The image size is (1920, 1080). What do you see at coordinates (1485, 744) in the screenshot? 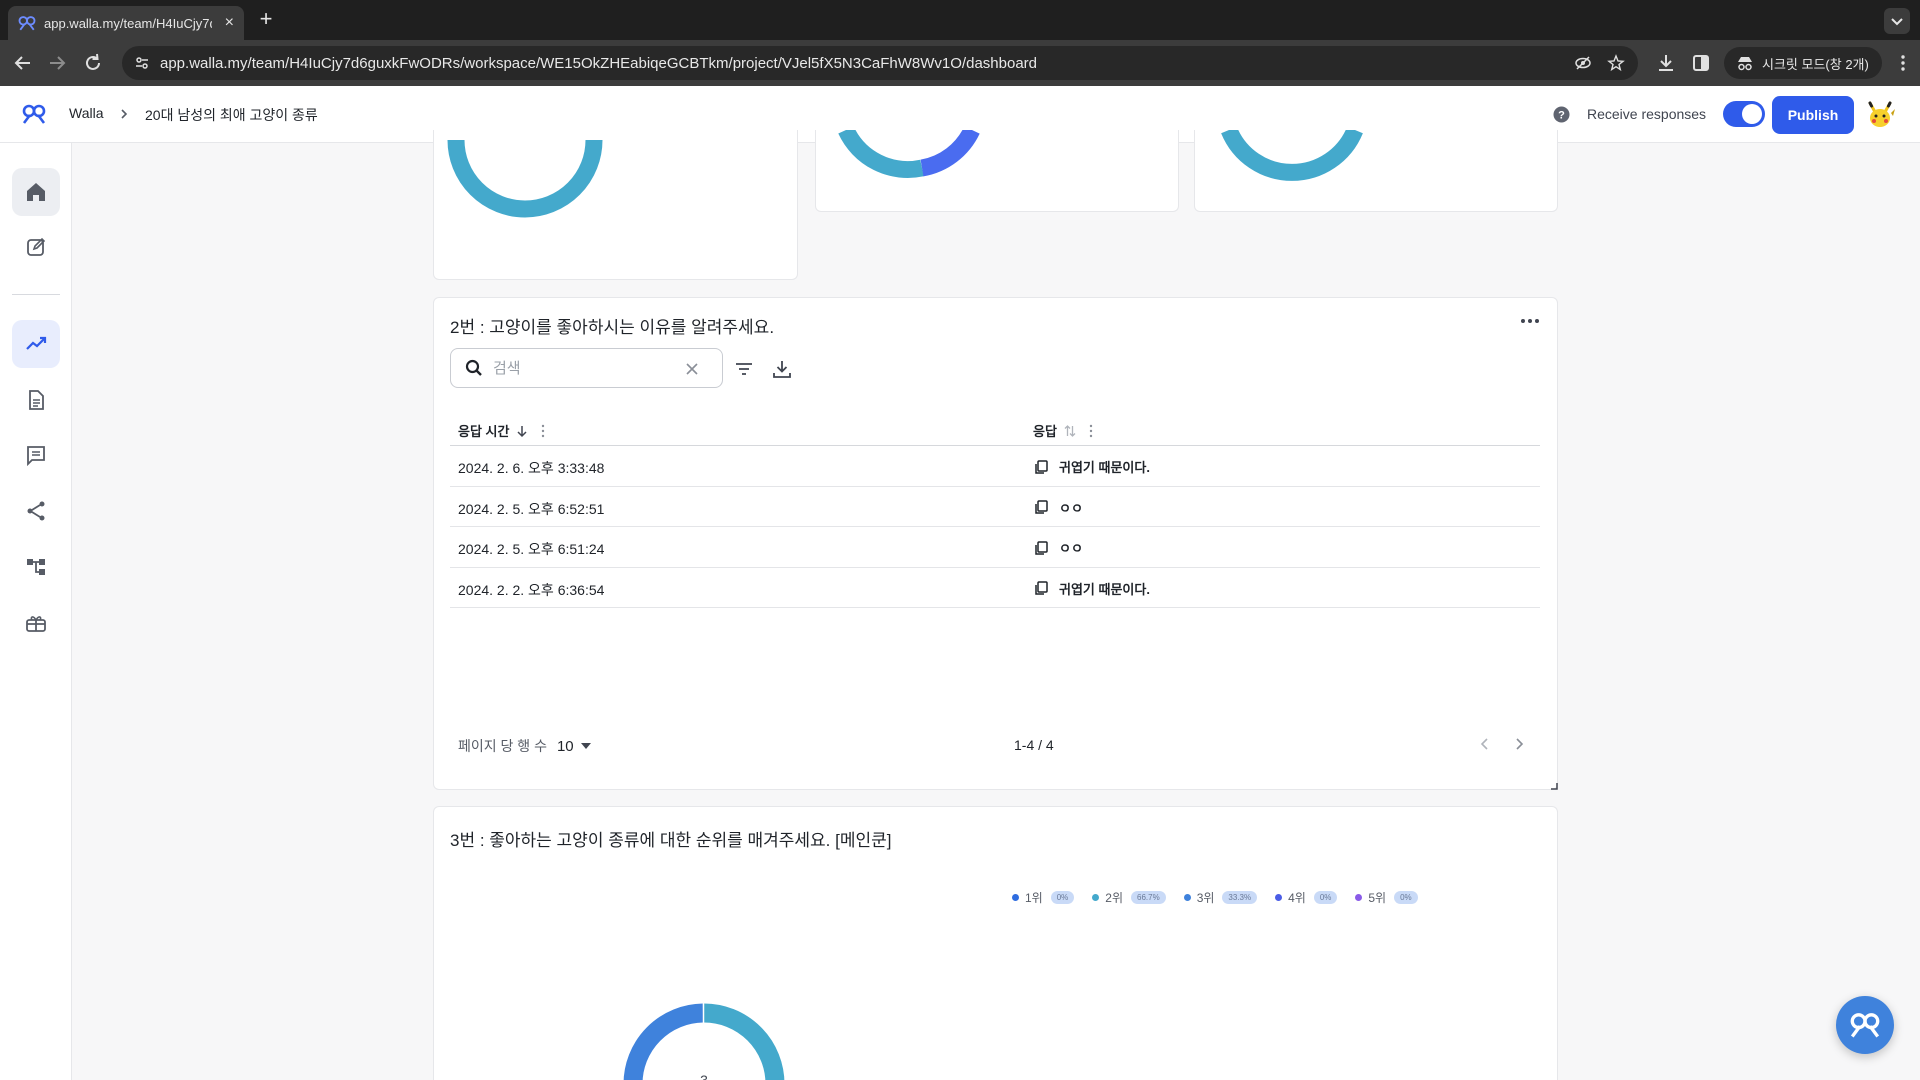
I see `prev-page-icon` at bounding box center [1485, 744].